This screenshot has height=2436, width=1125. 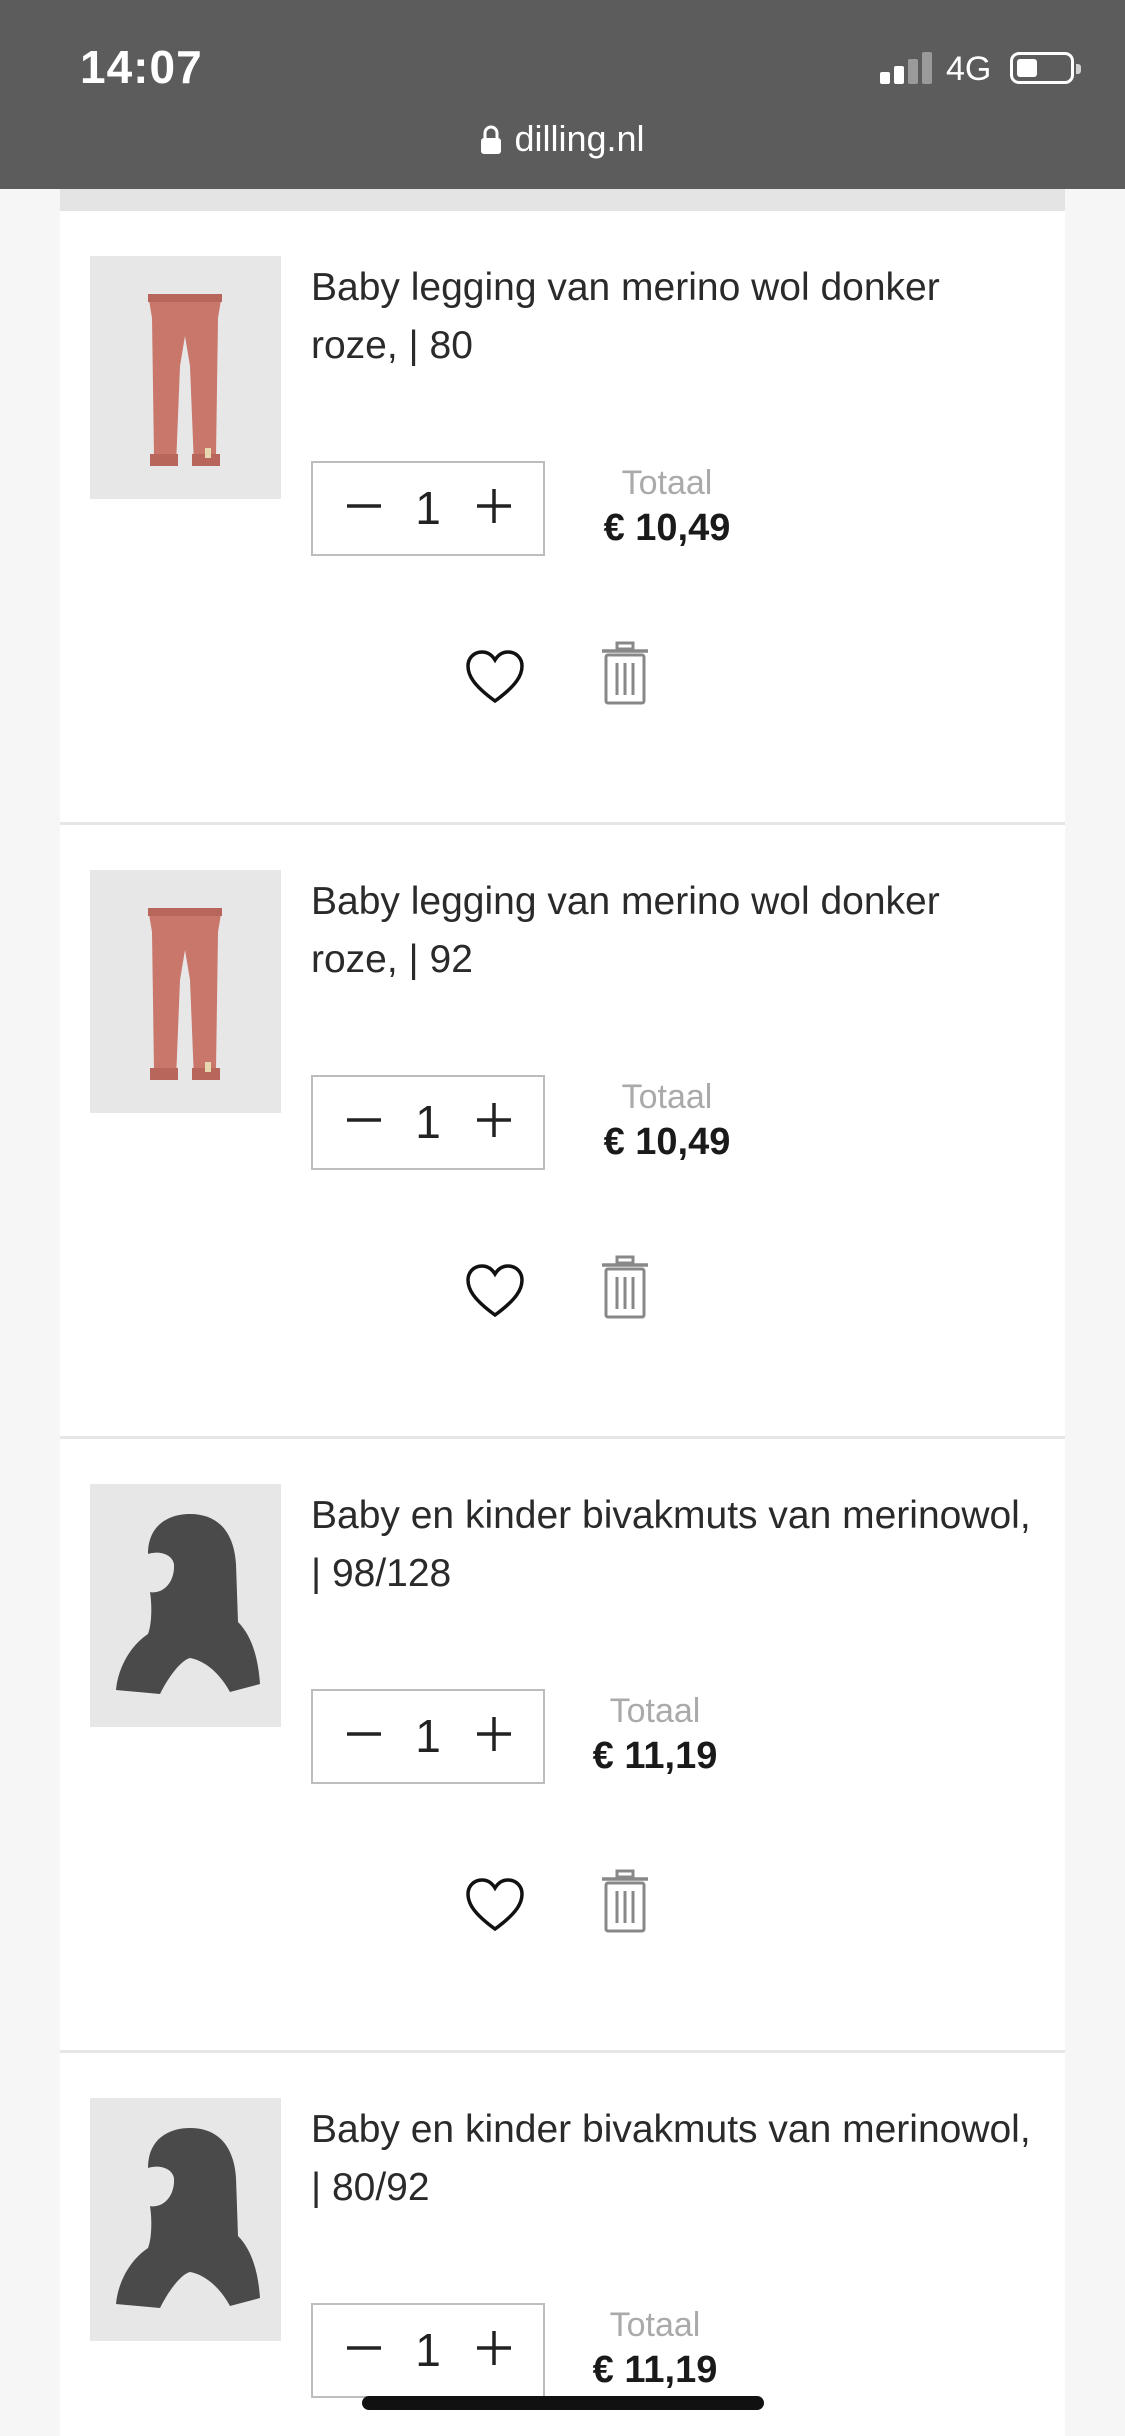 What do you see at coordinates (141, 67) in the screenshot?
I see `status-time: 14:07` at bounding box center [141, 67].